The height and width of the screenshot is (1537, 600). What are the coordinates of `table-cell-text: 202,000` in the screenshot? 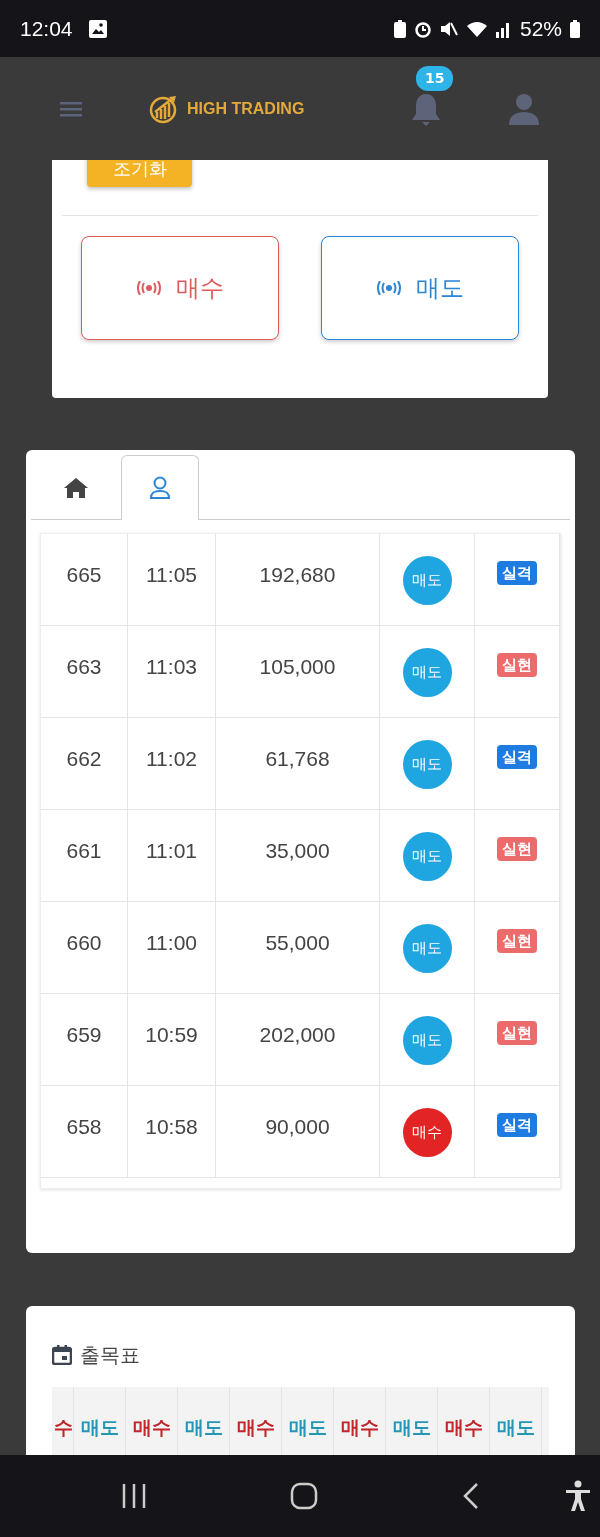 It's located at (297, 1035).